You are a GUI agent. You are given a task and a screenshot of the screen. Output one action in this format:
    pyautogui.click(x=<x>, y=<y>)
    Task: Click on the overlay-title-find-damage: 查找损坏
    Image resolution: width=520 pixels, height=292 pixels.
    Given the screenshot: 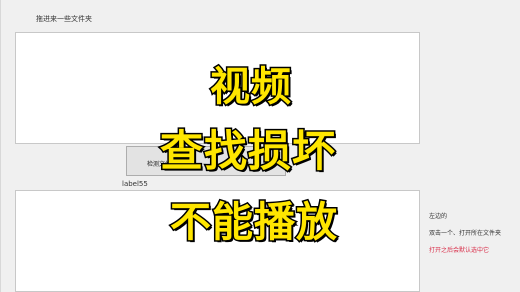 What is the action you would take?
    pyautogui.click(x=248, y=152)
    